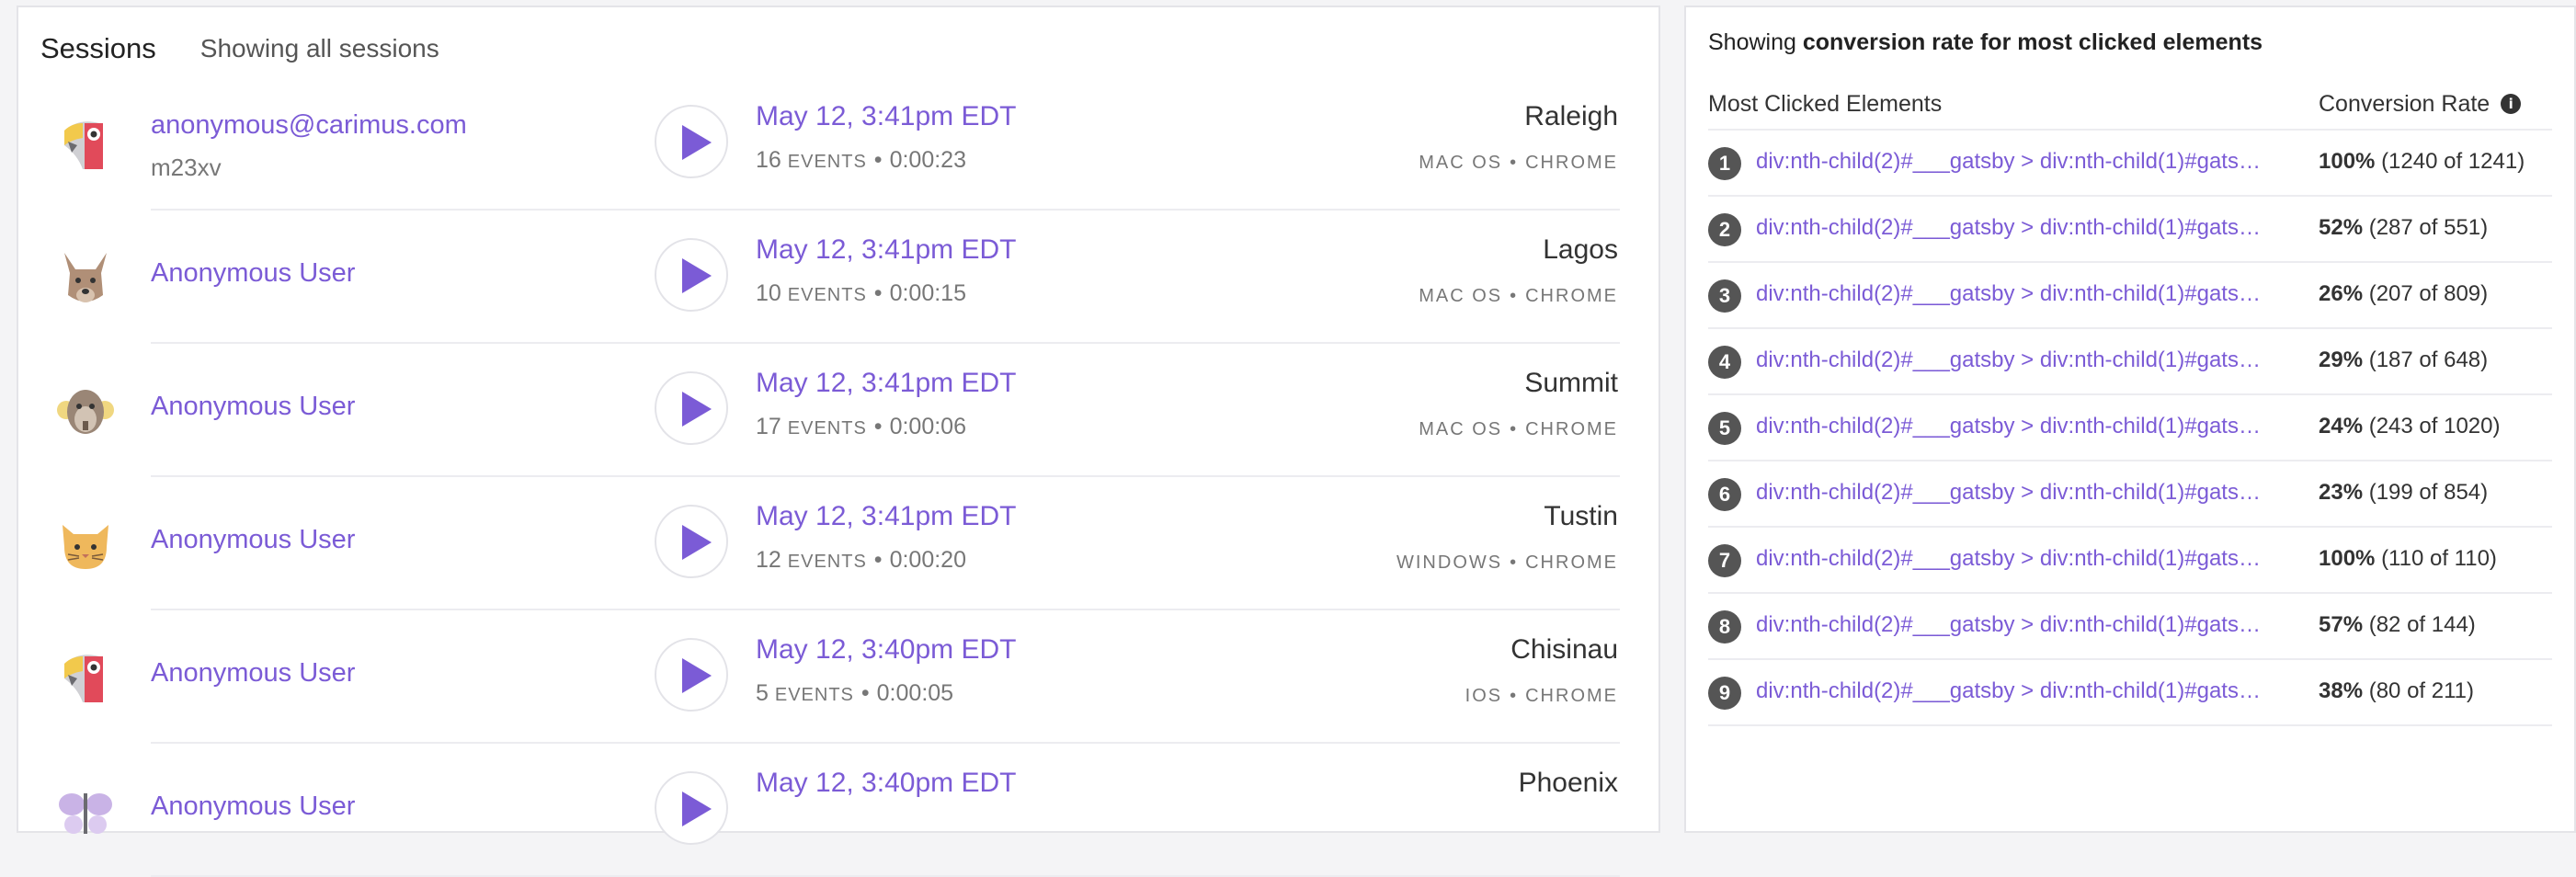 The image size is (2576, 877). I want to click on os-name: WINDOWS, so click(1449, 563).